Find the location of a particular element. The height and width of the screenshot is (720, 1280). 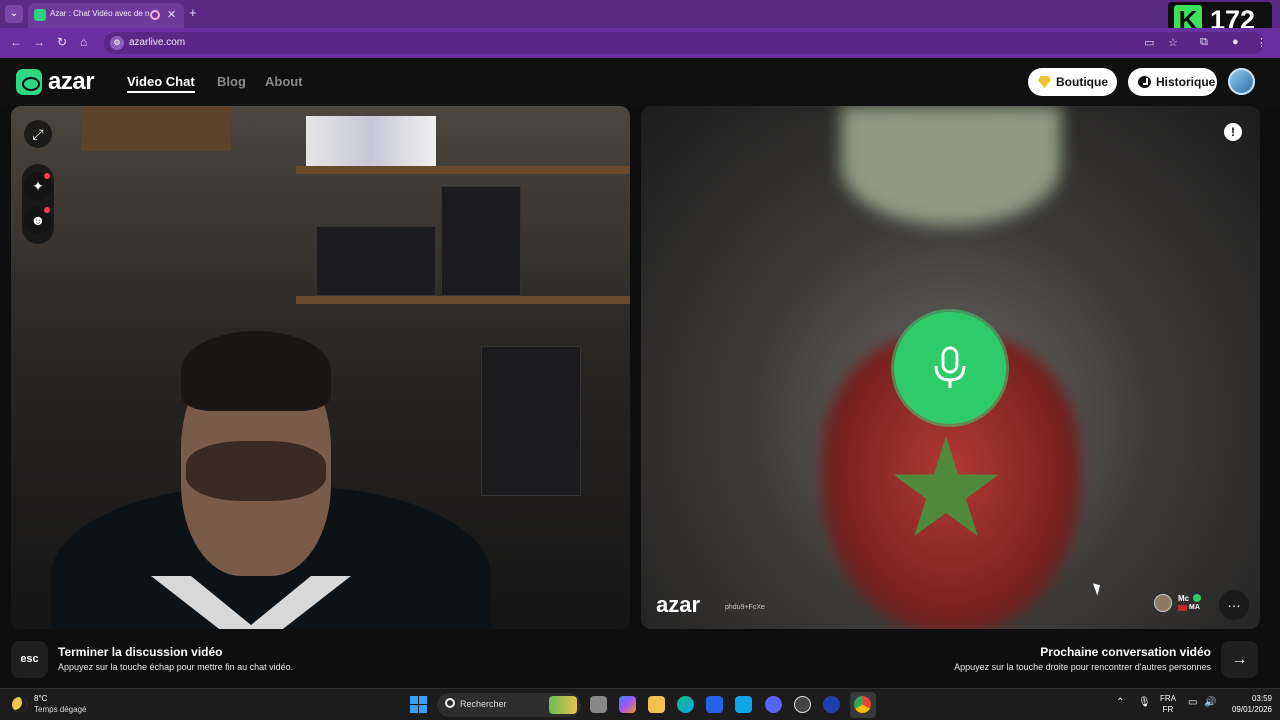

effects-toolbar: ✦ ☻ is located at coordinates (38, 204).